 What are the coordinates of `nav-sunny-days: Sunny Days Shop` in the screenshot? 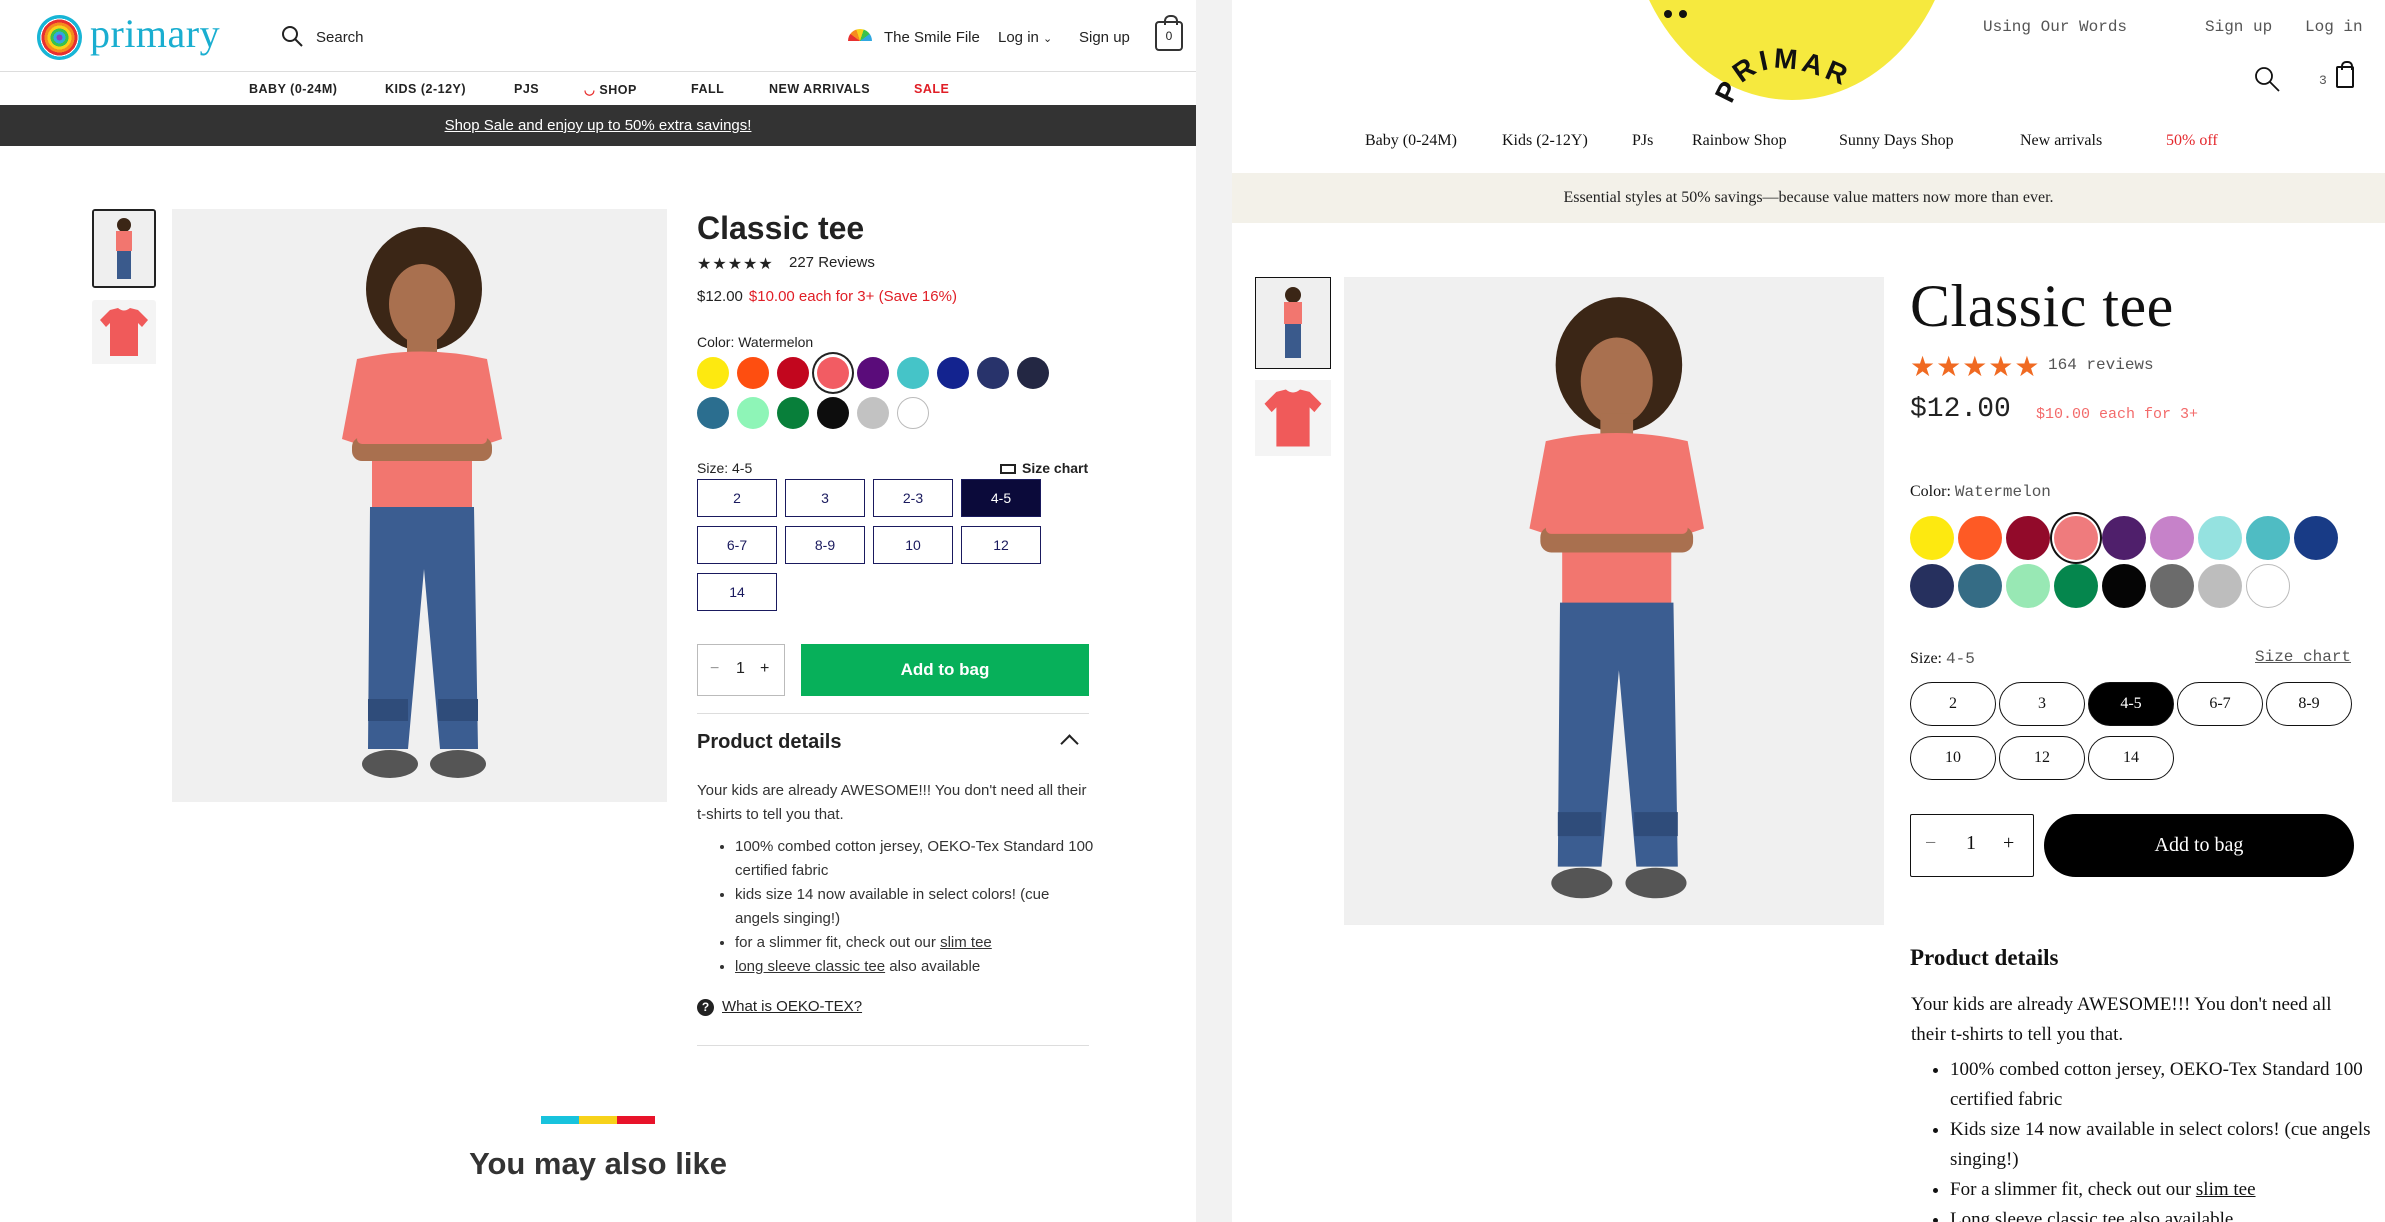 It's located at (1896, 141).